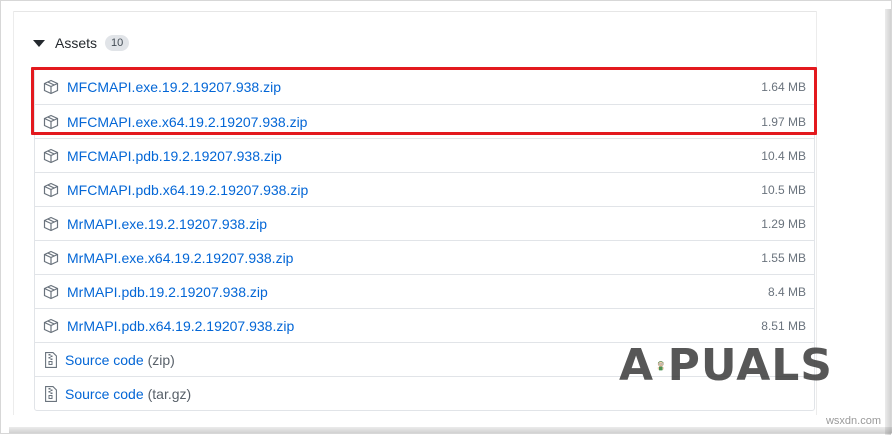 This screenshot has width=892, height=435. What do you see at coordinates (783, 257) in the screenshot?
I see `asset-size: 1.55 MB` at bounding box center [783, 257].